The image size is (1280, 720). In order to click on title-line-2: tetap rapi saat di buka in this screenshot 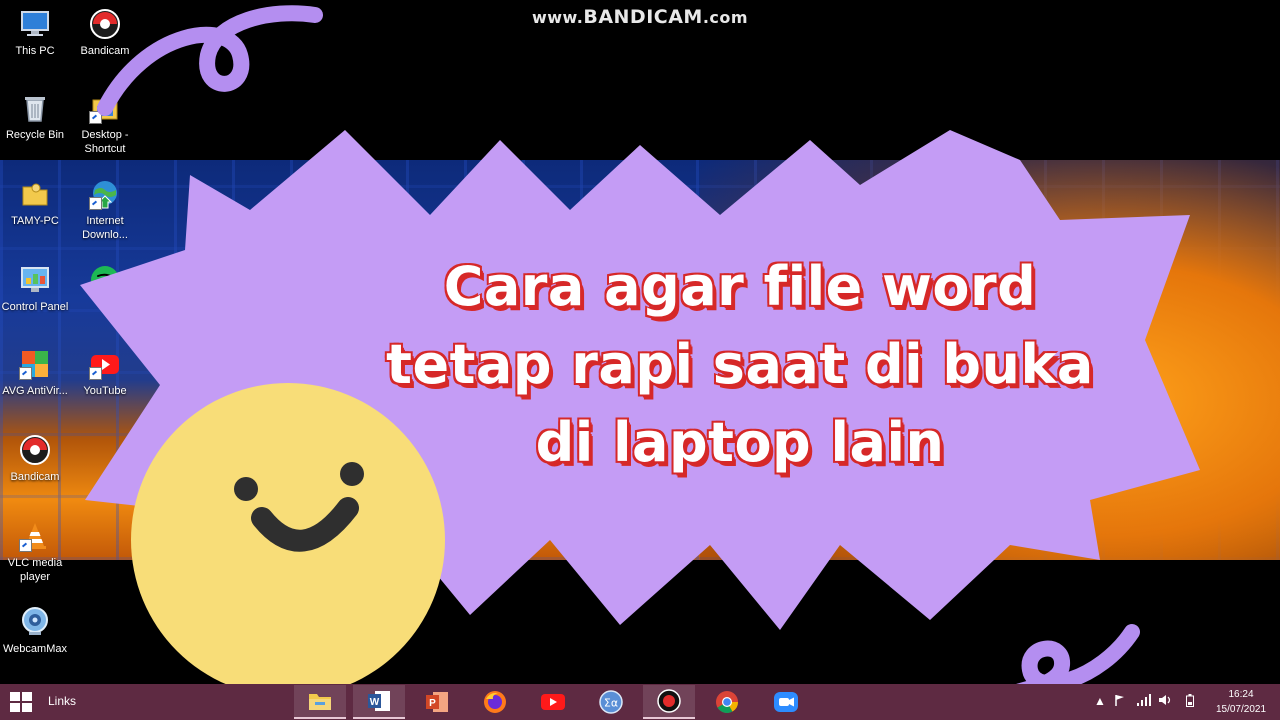, I will do `click(740, 364)`.